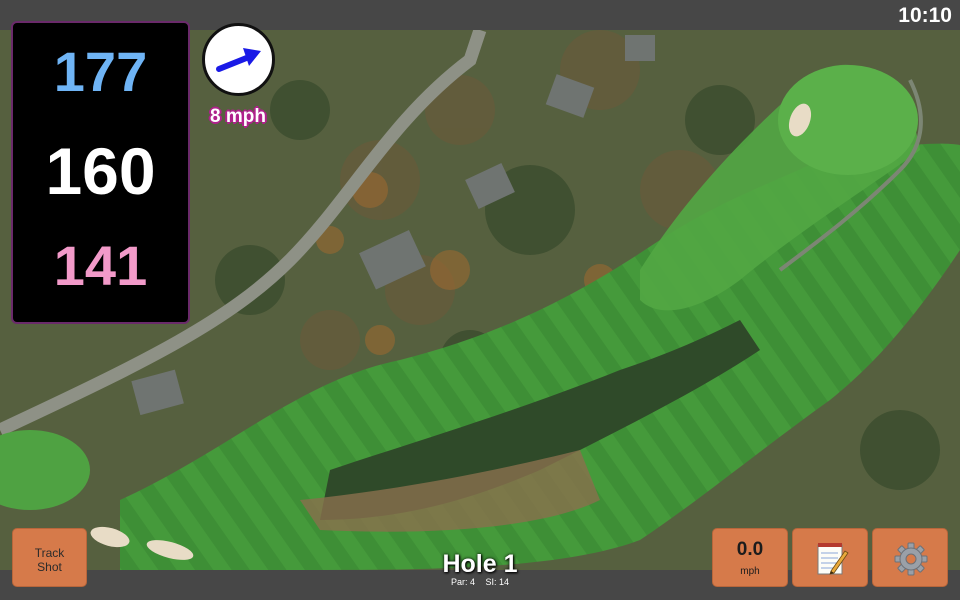 This screenshot has height=600, width=960. Describe the element at coordinates (750, 549) in the screenshot. I see `speed-value: 0.0` at that location.